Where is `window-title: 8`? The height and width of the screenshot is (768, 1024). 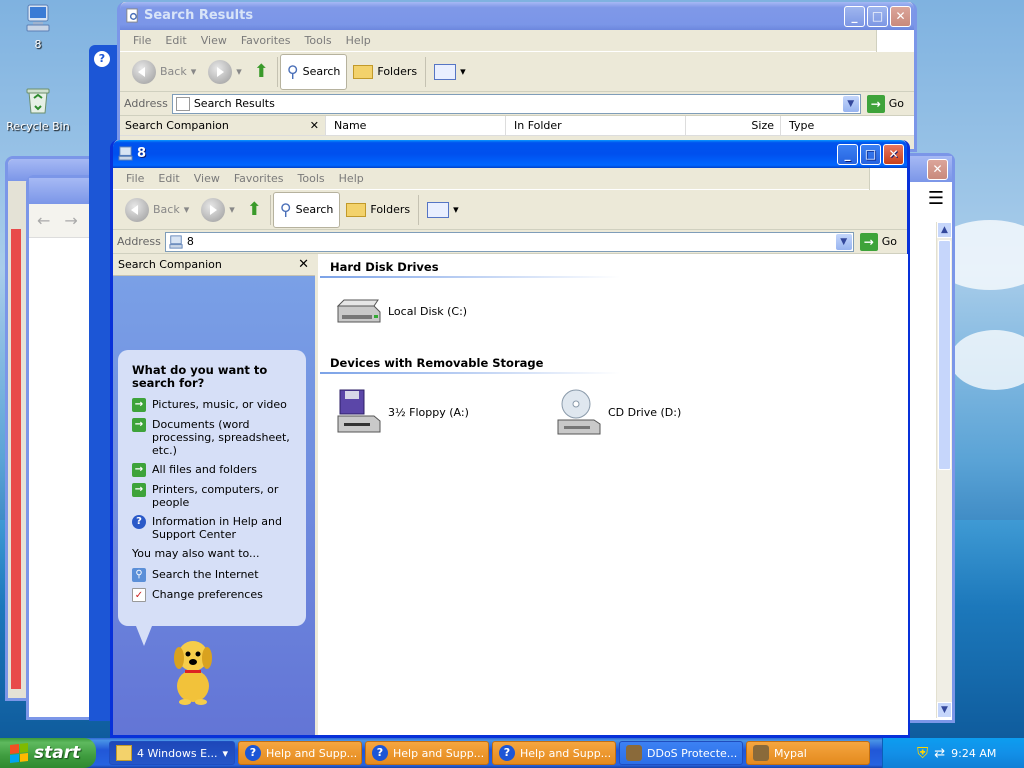
window-title: 8 is located at coordinates (142, 153).